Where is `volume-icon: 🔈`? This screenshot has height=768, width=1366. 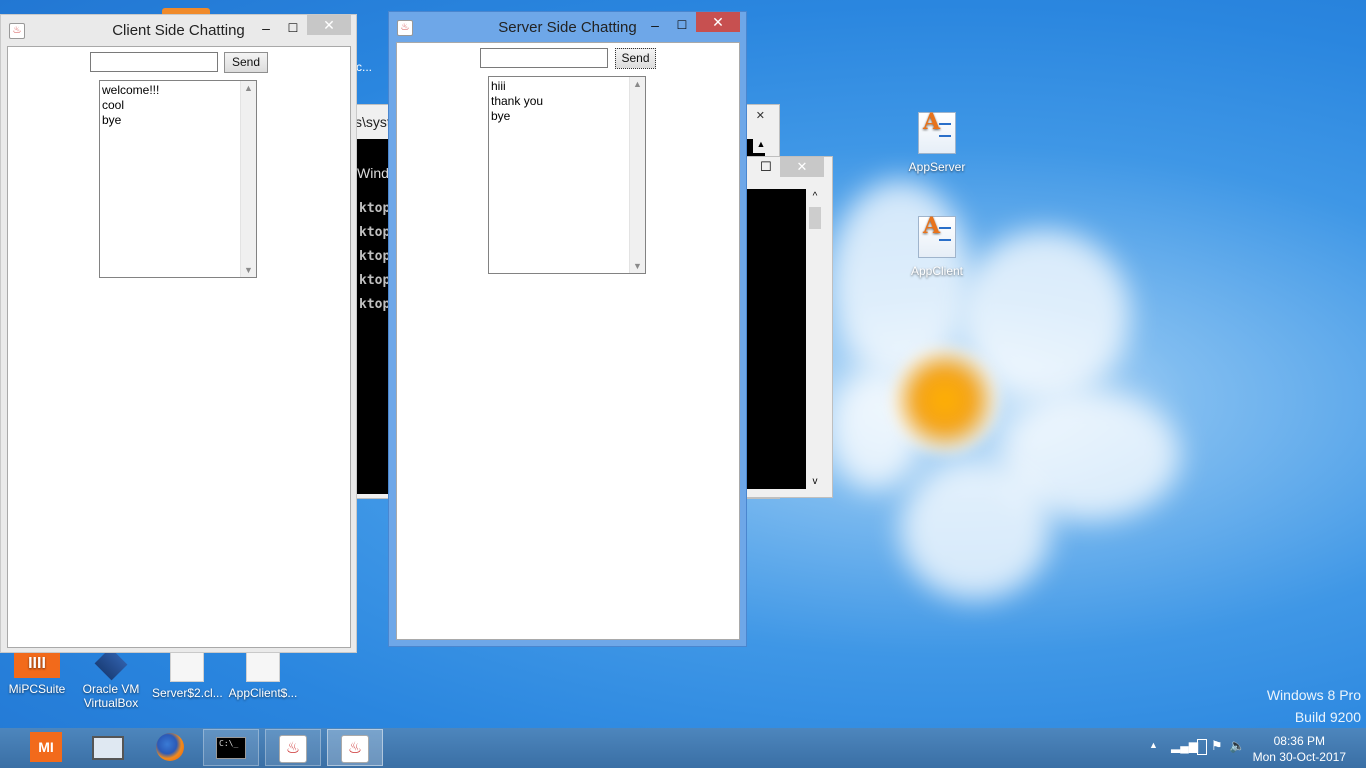
volume-icon: 🔈 is located at coordinates (1237, 746).